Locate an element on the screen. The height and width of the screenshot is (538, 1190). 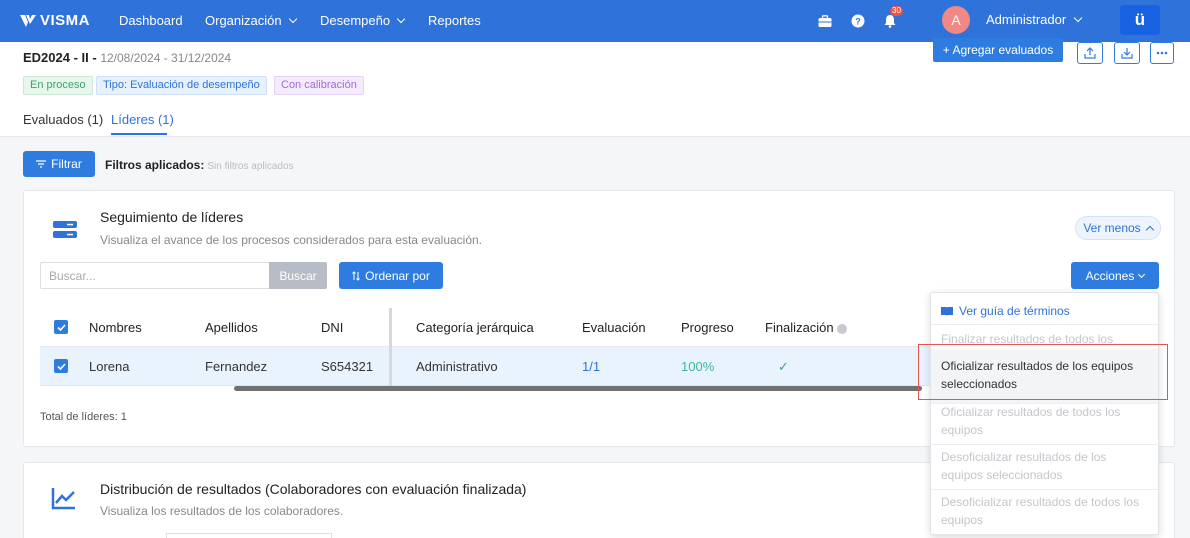
evaluation-title: ED2024 - II - 12/08/2024 - 31/12/2024 is located at coordinates (127, 57).